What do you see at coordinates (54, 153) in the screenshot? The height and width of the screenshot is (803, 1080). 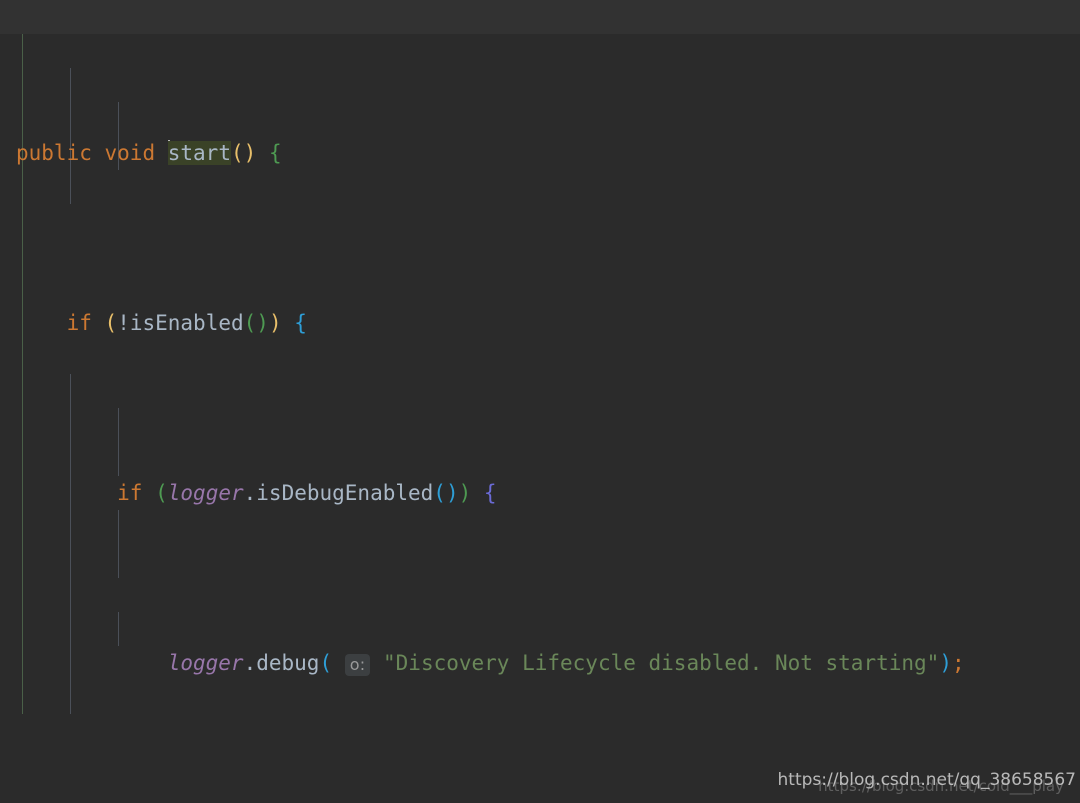 I see `keyword-public: public` at bounding box center [54, 153].